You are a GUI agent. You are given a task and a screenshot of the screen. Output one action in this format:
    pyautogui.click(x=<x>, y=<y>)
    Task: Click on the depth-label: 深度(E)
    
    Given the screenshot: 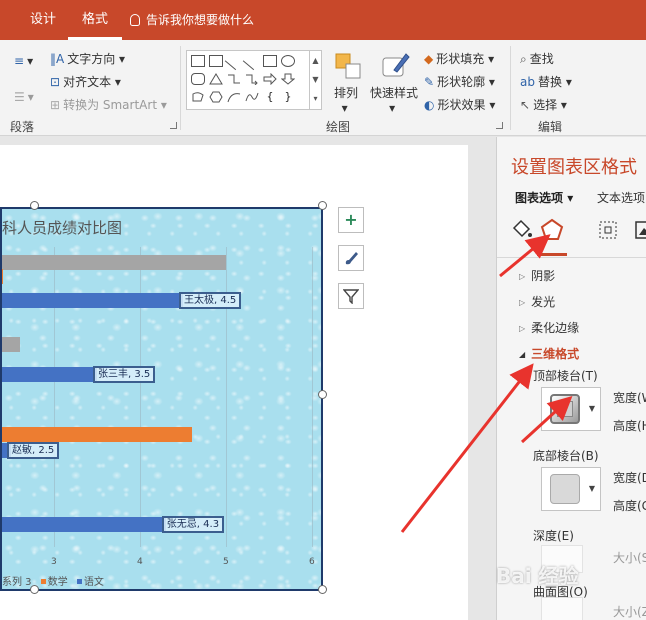 What is the action you would take?
    pyautogui.click(x=553, y=536)
    